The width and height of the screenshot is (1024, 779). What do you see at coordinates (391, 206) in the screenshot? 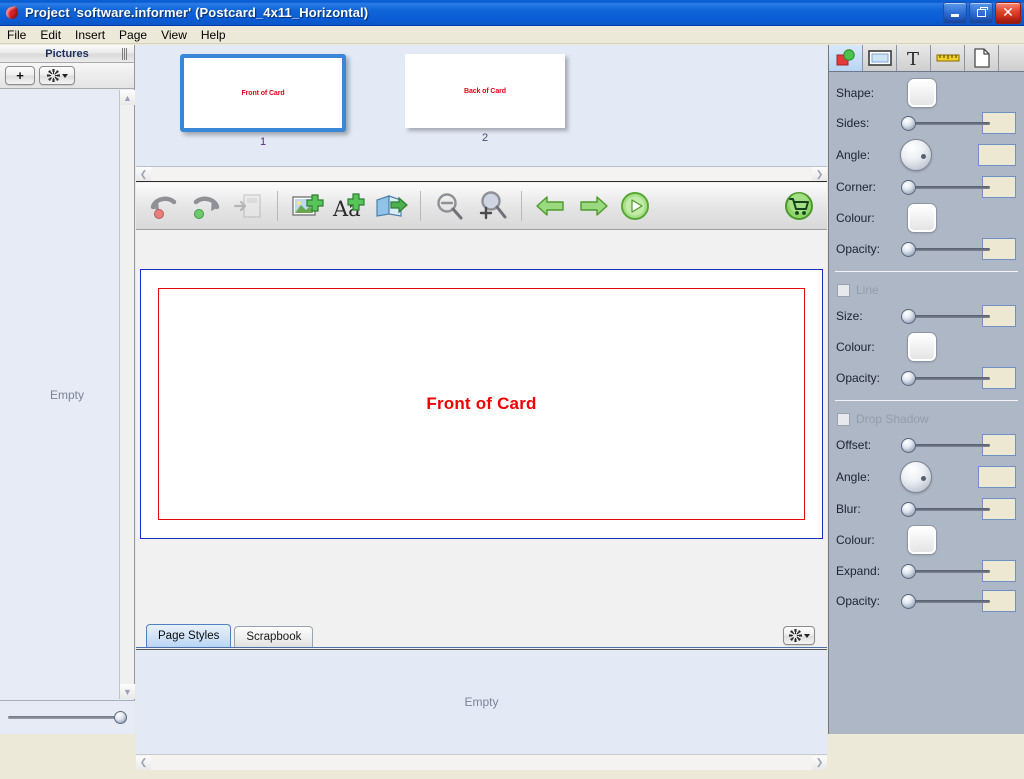
I see `add-page-button` at bounding box center [391, 206].